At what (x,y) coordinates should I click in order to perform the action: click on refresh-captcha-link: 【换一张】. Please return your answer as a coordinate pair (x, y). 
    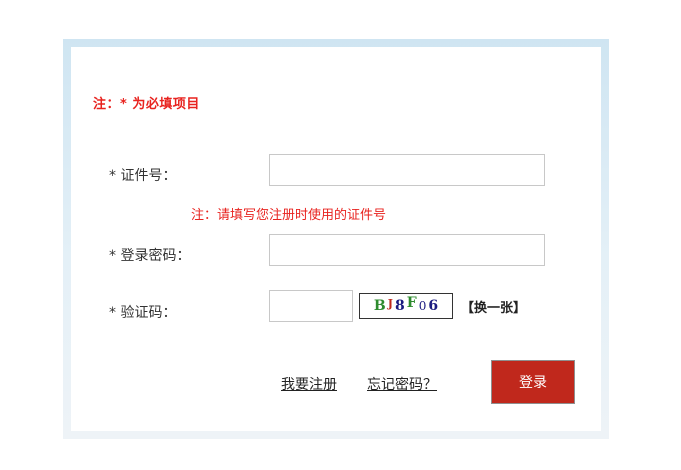
    Looking at the image, I should click on (493, 306).